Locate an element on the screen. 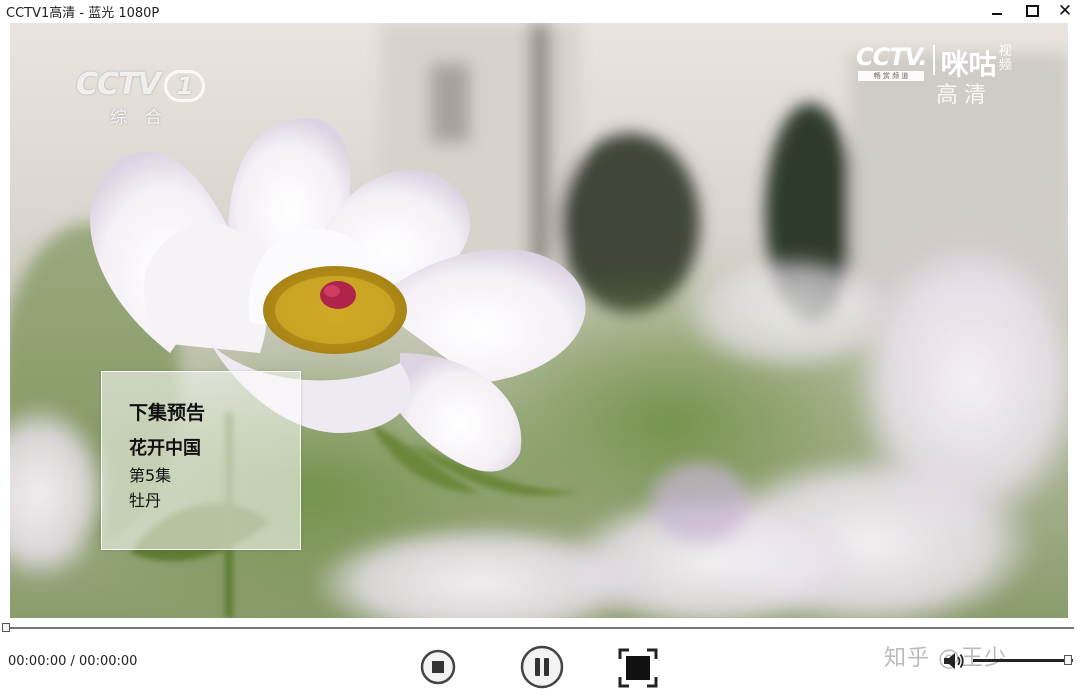 The image size is (1080, 695). partner-logo-quality: 高清 is located at coordinates (964, 95).